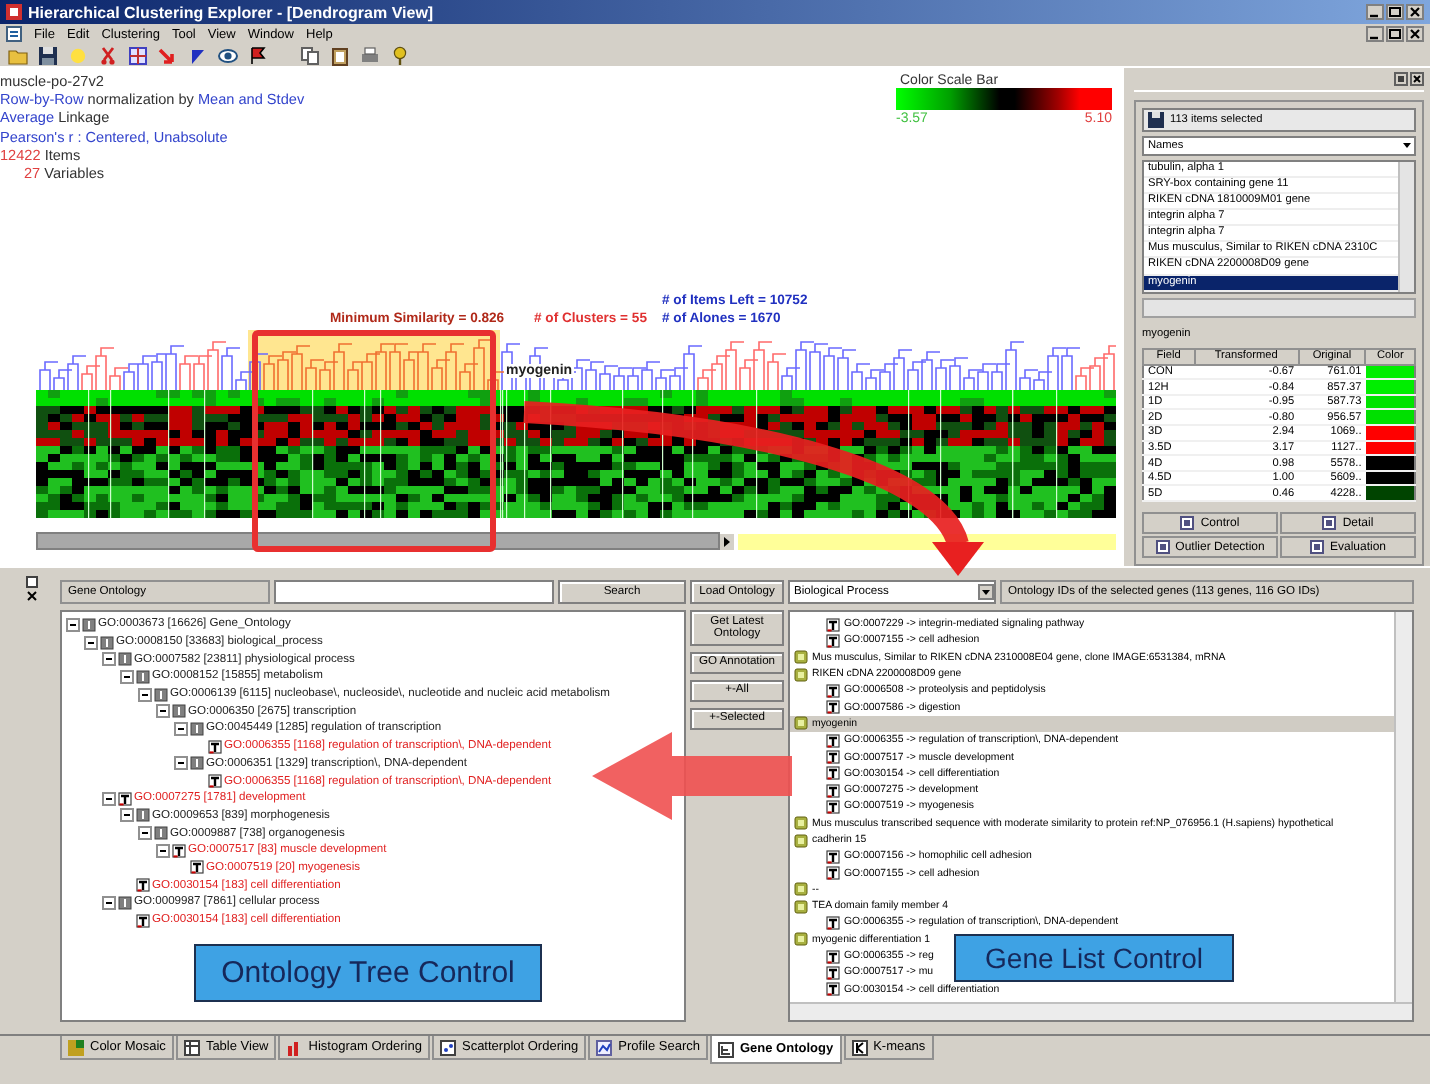 The image size is (1430, 1084). I want to click on printer-icon, so click(370, 55).